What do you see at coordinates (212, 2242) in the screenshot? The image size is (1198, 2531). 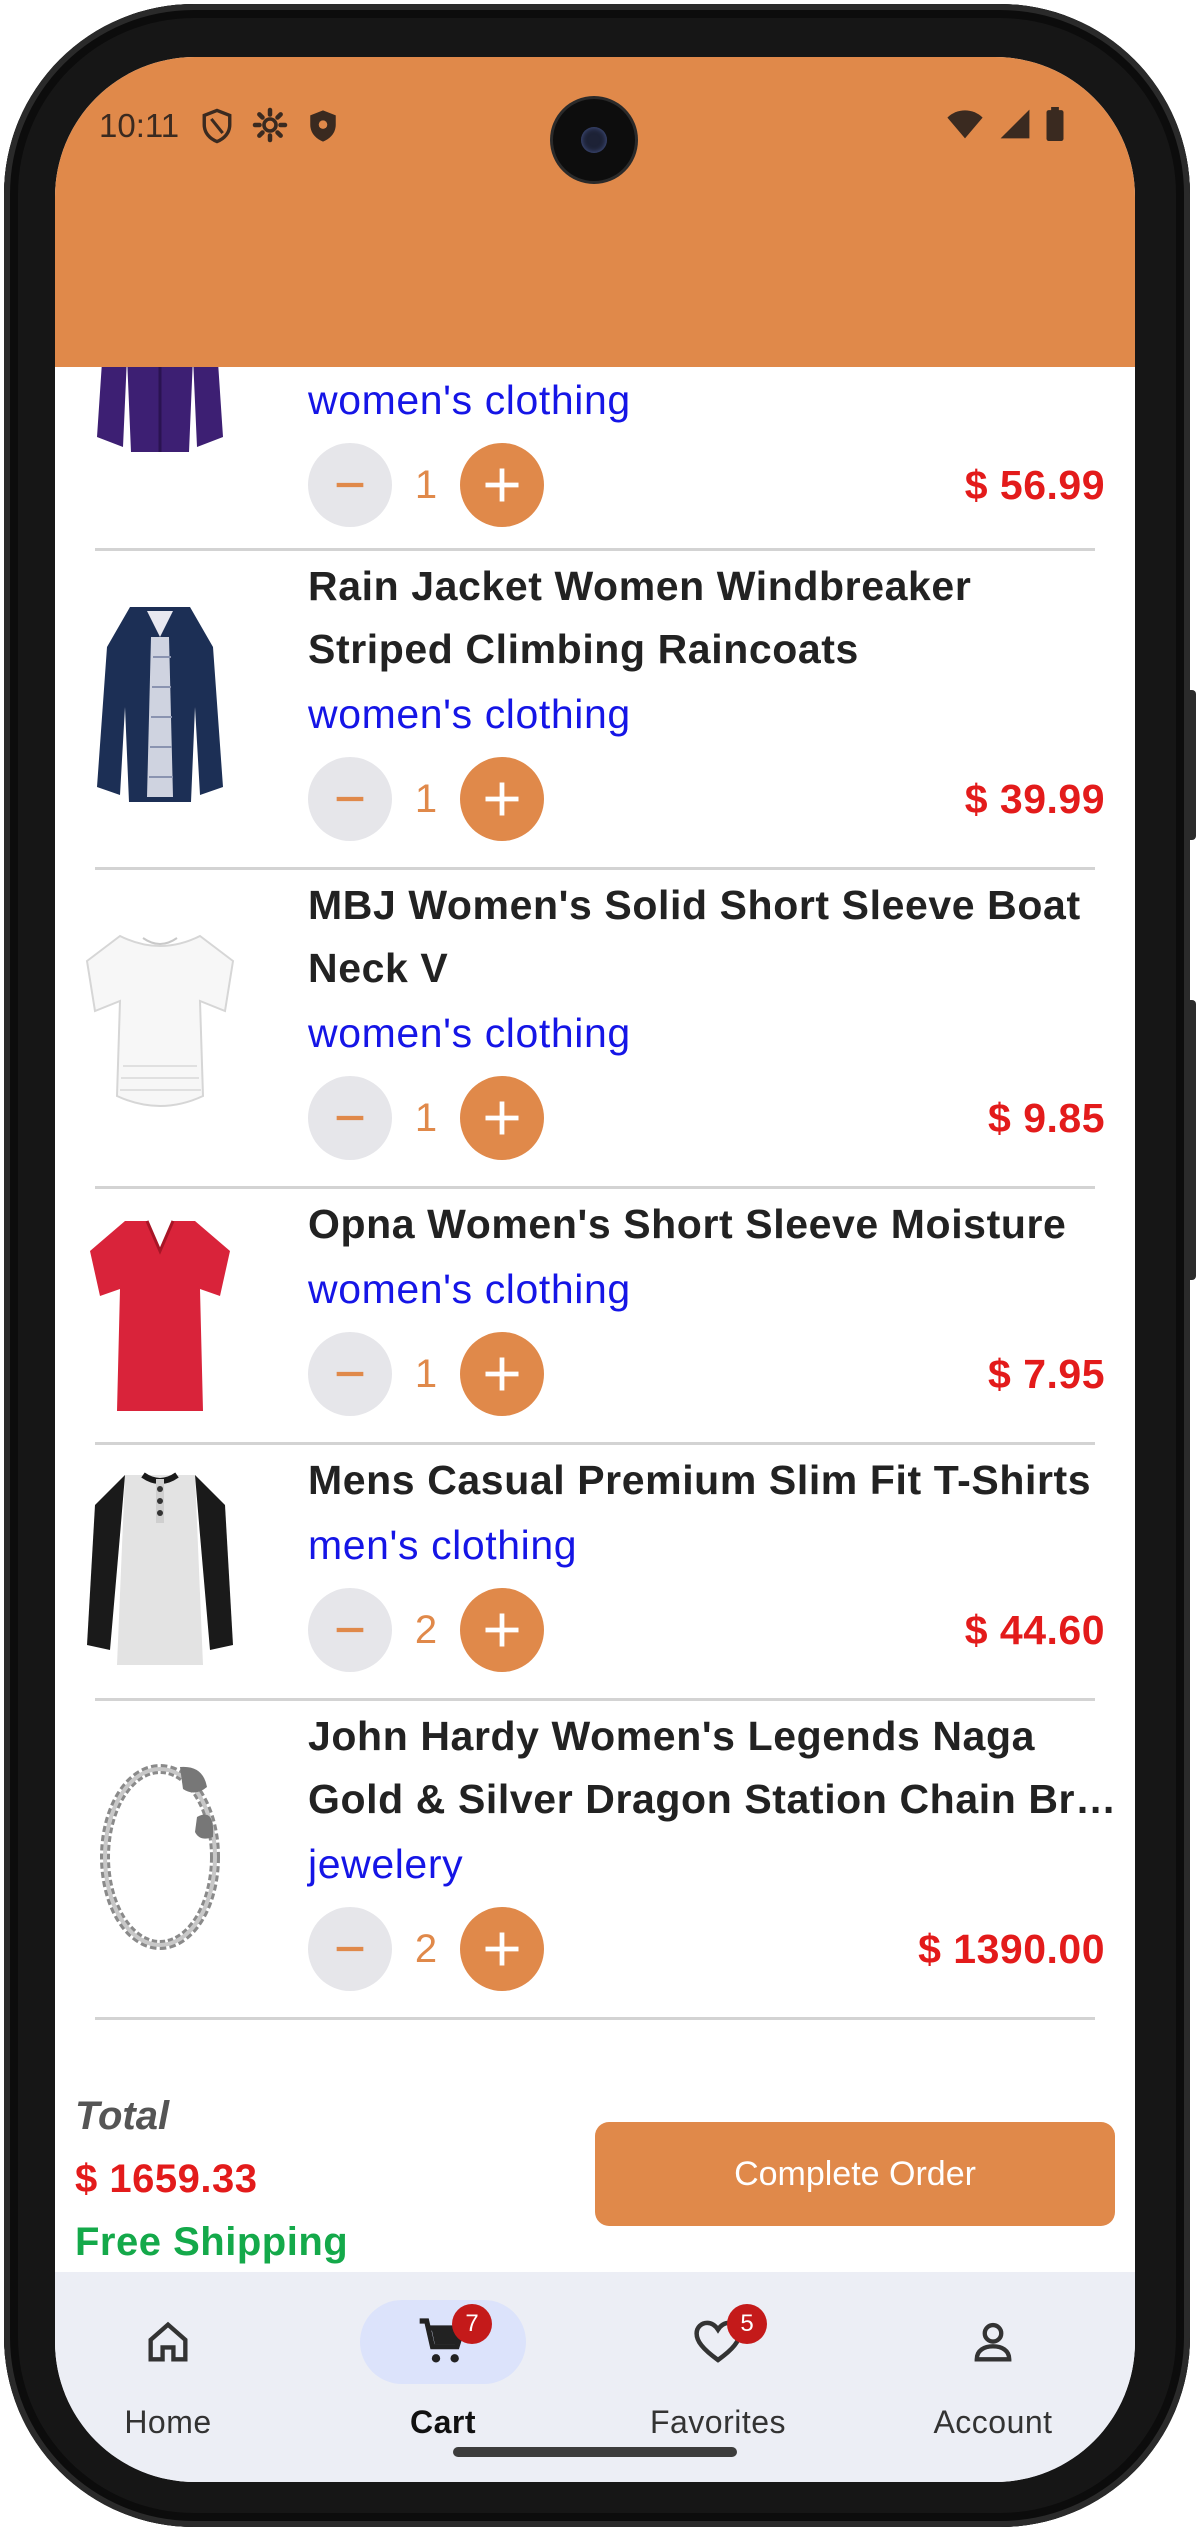 I see `shipping-status: Free Shipping` at bounding box center [212, 2242].